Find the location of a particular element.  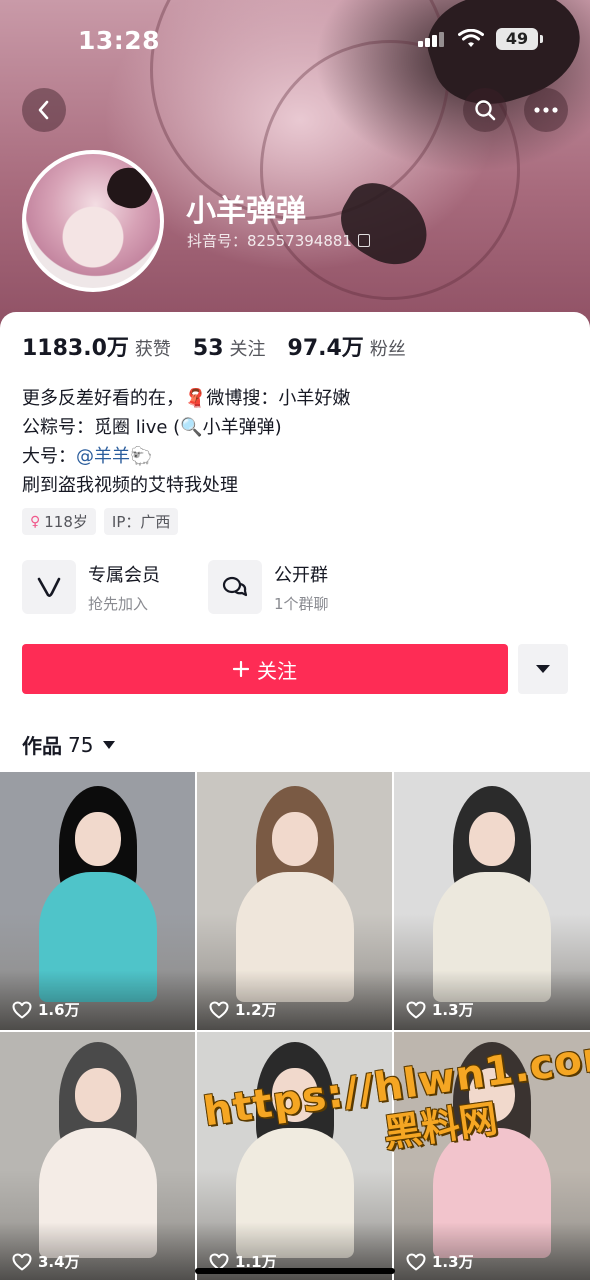

search-button is located at coordinates (485, 110).